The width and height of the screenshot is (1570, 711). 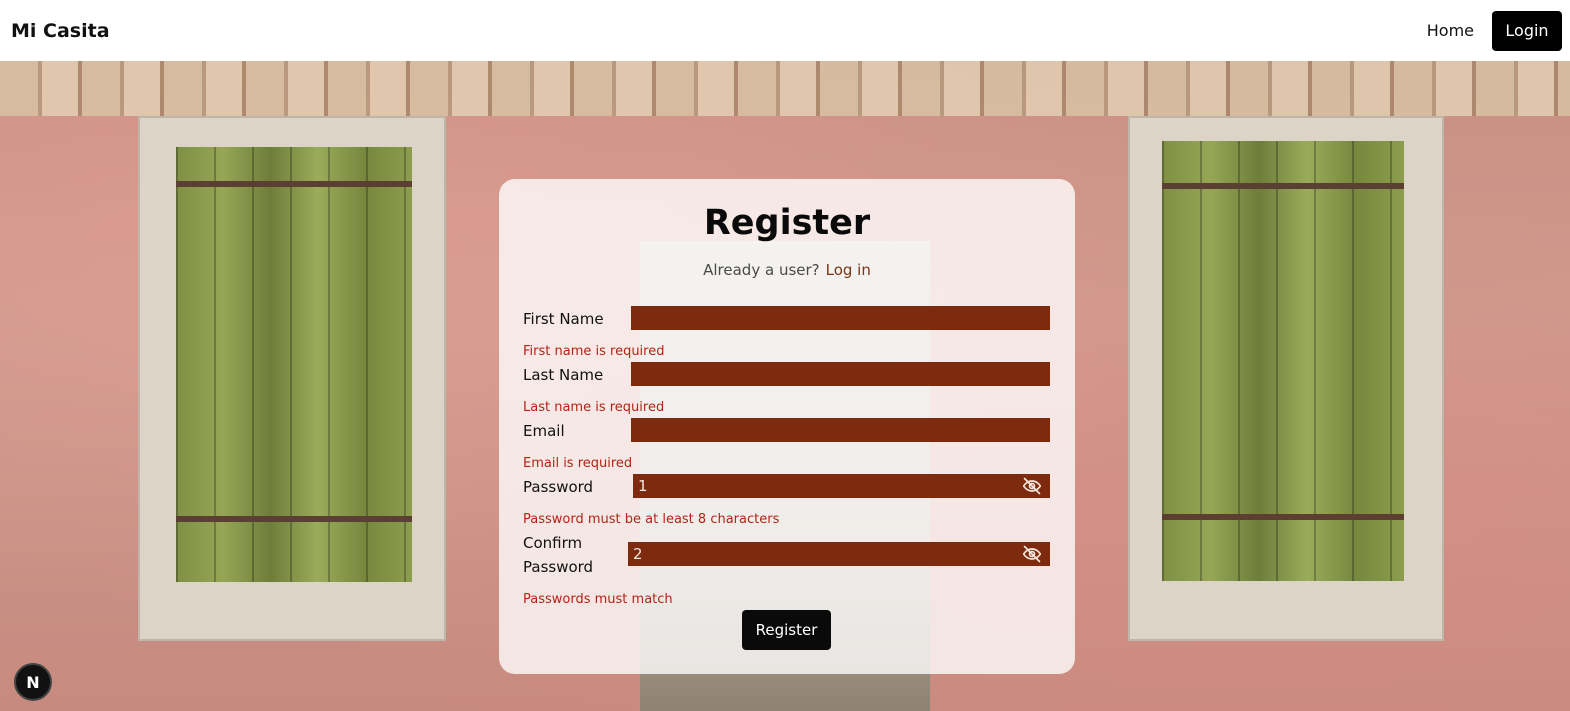 I want to click on password-input: 1, so click(x=841, y=486).